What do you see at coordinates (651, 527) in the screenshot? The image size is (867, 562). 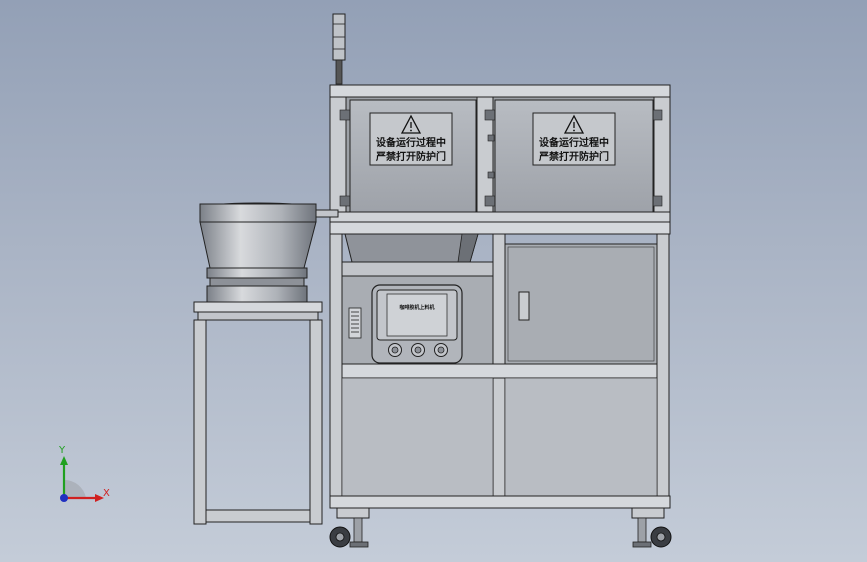 I see `caster-right` at bounding box center [651, 527].